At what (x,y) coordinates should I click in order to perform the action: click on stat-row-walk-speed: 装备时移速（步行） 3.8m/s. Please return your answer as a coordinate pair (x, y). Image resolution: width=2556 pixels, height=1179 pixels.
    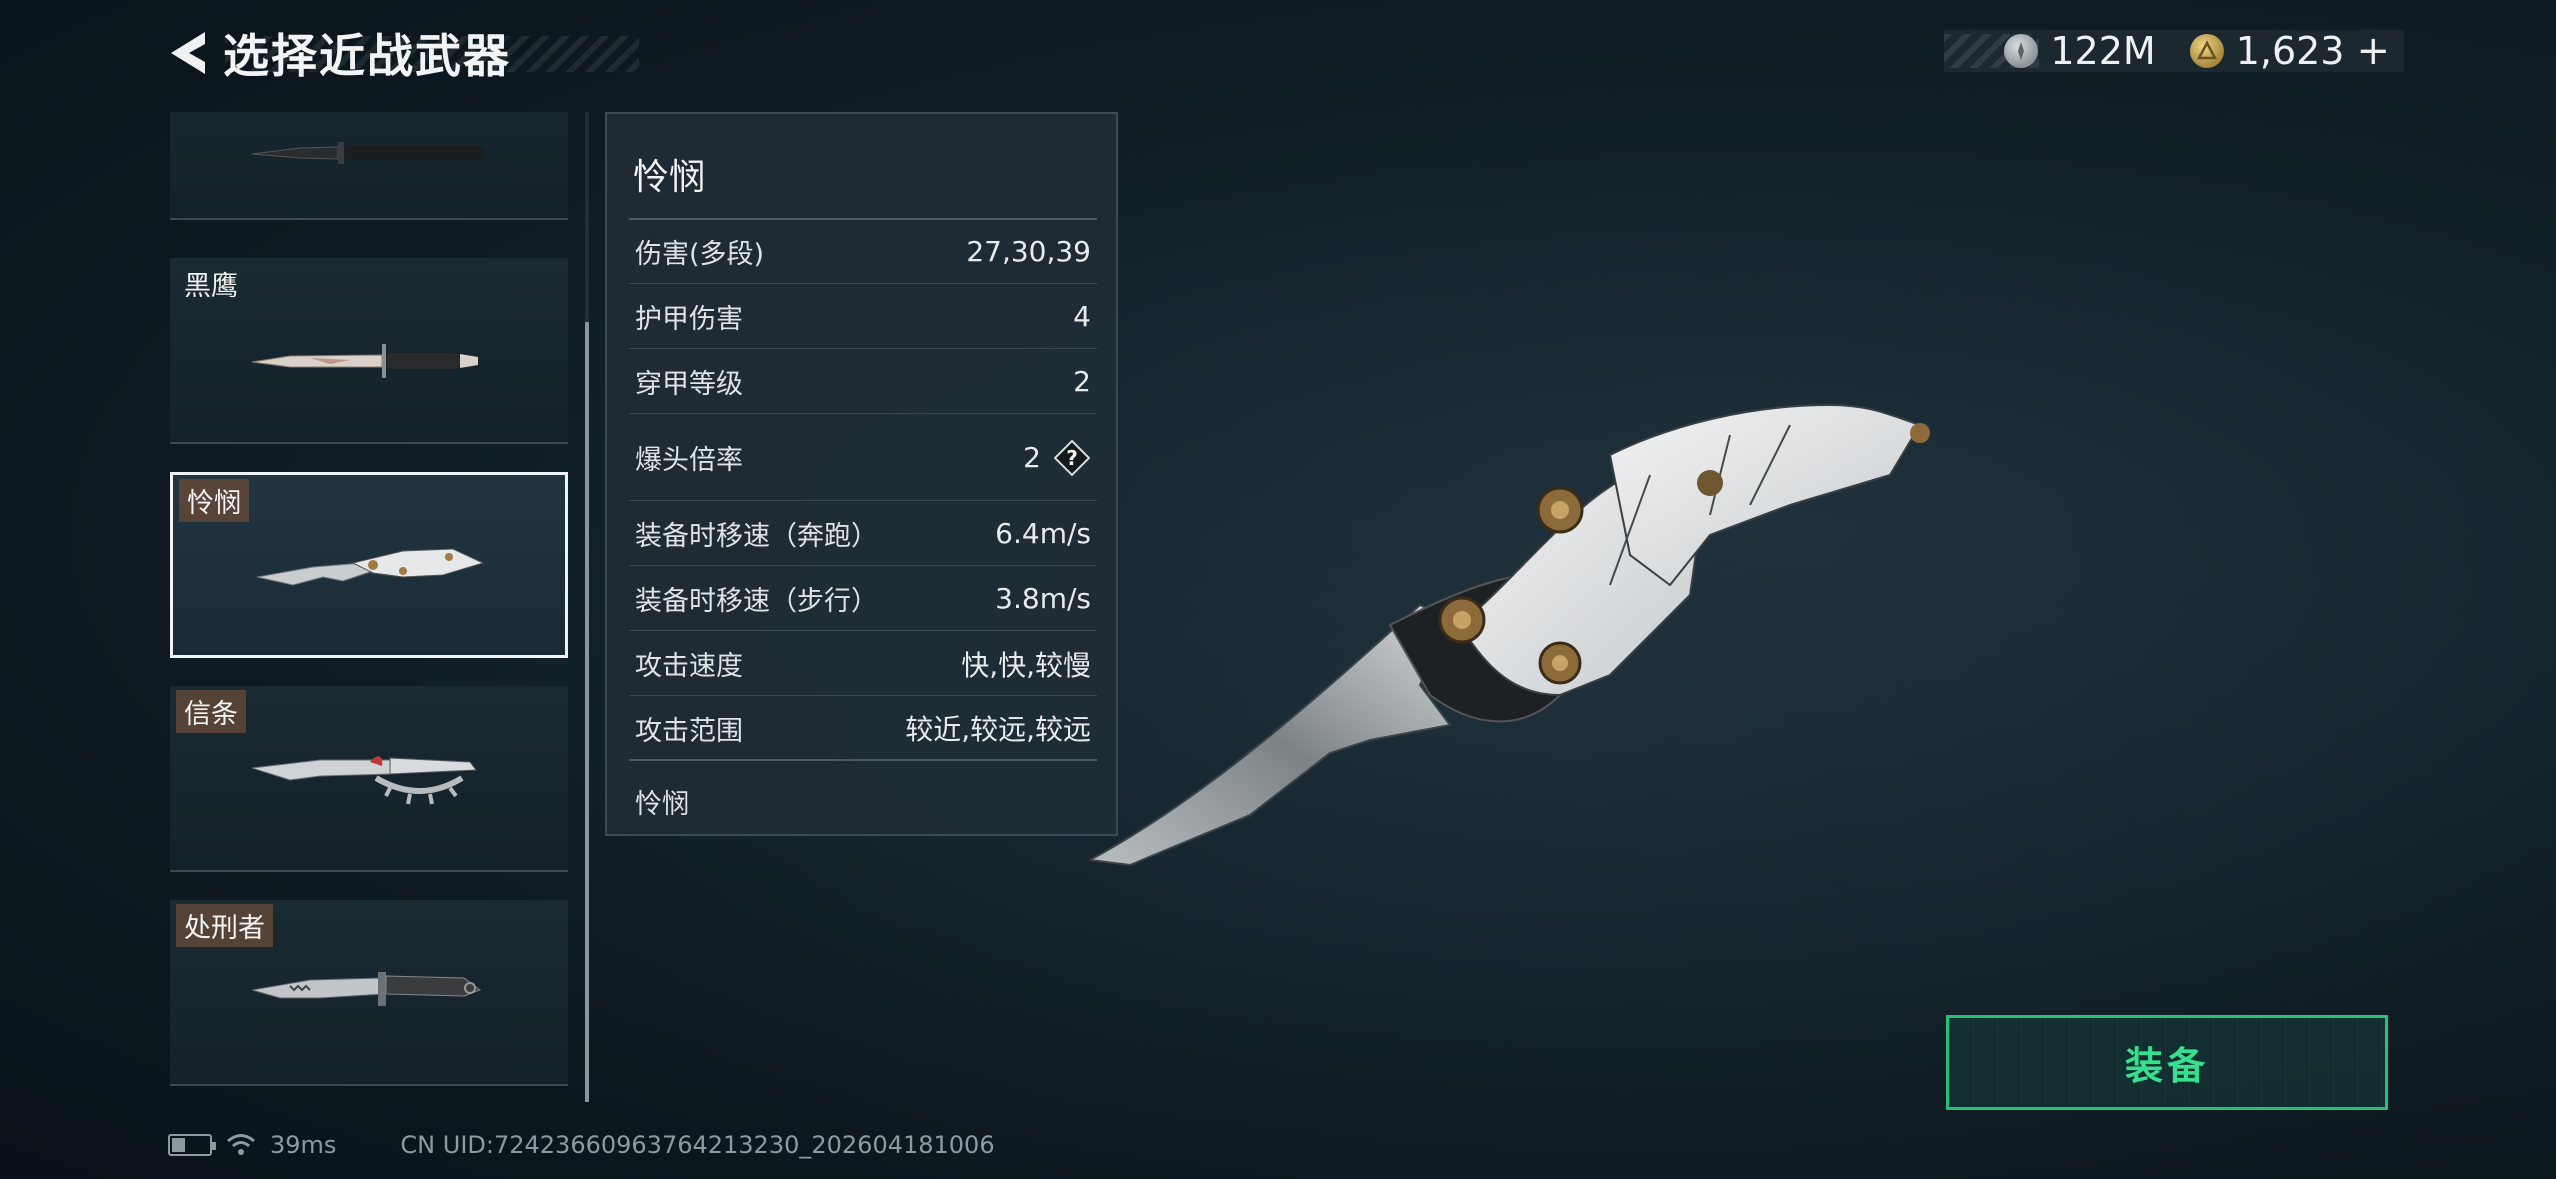
    Looking at the image, I should click on (863, 599).